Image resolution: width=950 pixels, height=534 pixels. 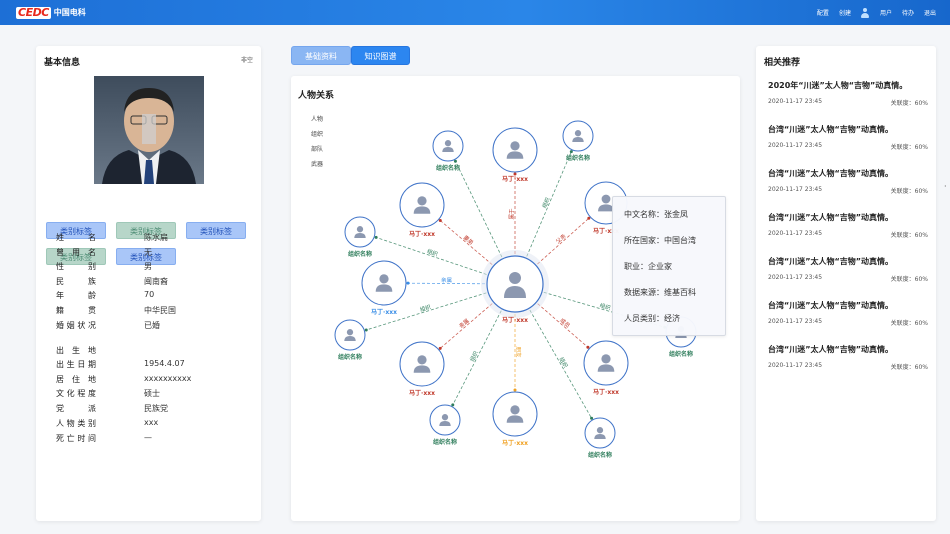 What do you see at coordinates (945, 186) in the screenshot?
I see `scroll-indicator: ·` at bounding box center [945, 186].